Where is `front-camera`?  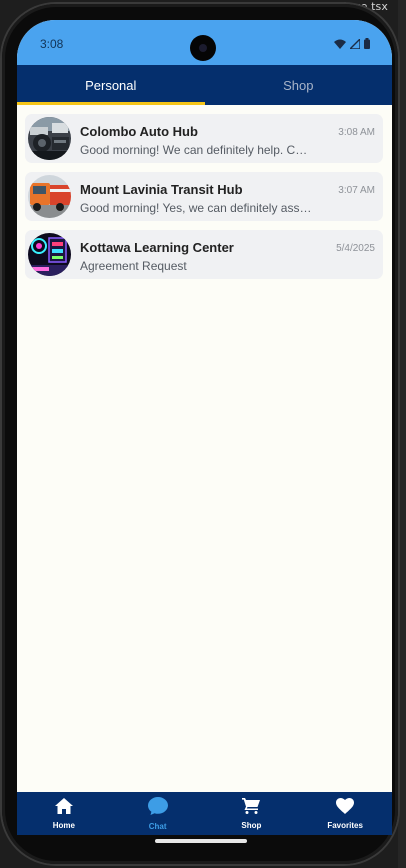
front-camera is located at coordinates (203, 48).